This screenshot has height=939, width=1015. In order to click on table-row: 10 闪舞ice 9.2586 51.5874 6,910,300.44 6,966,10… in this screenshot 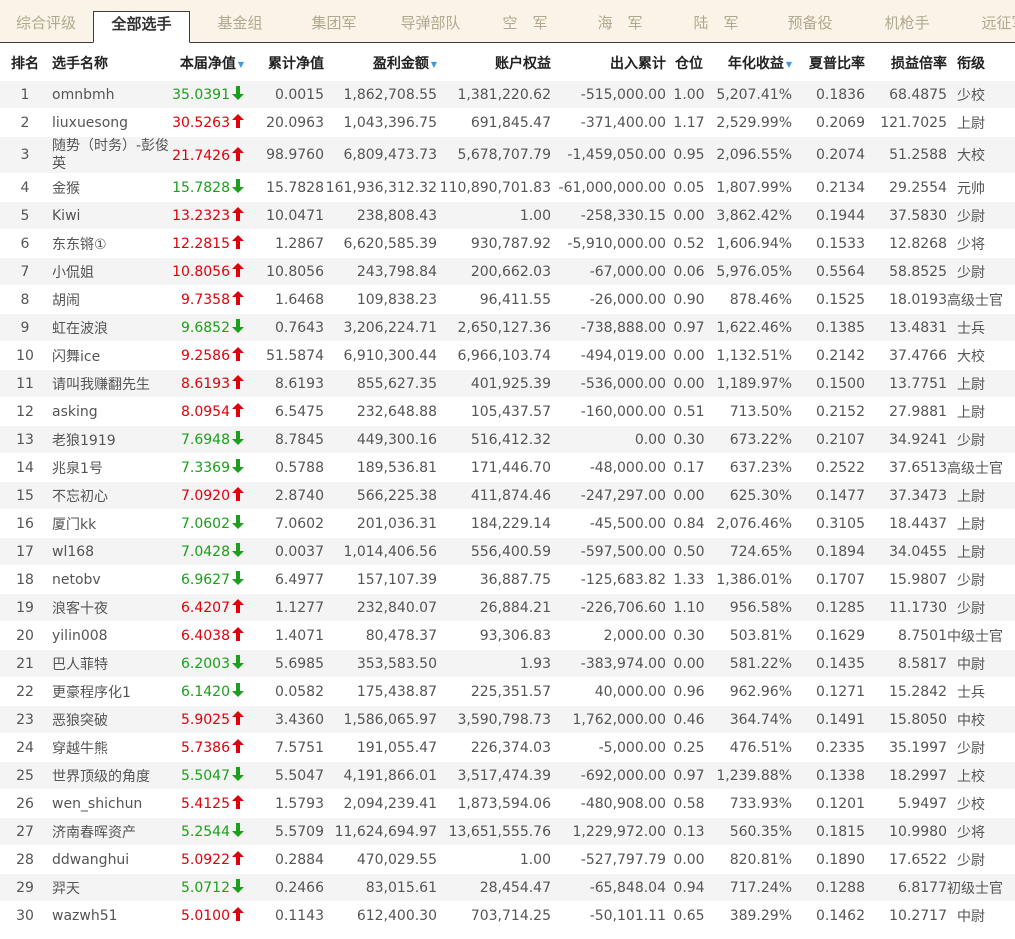, I will do `click(507, 355)`.